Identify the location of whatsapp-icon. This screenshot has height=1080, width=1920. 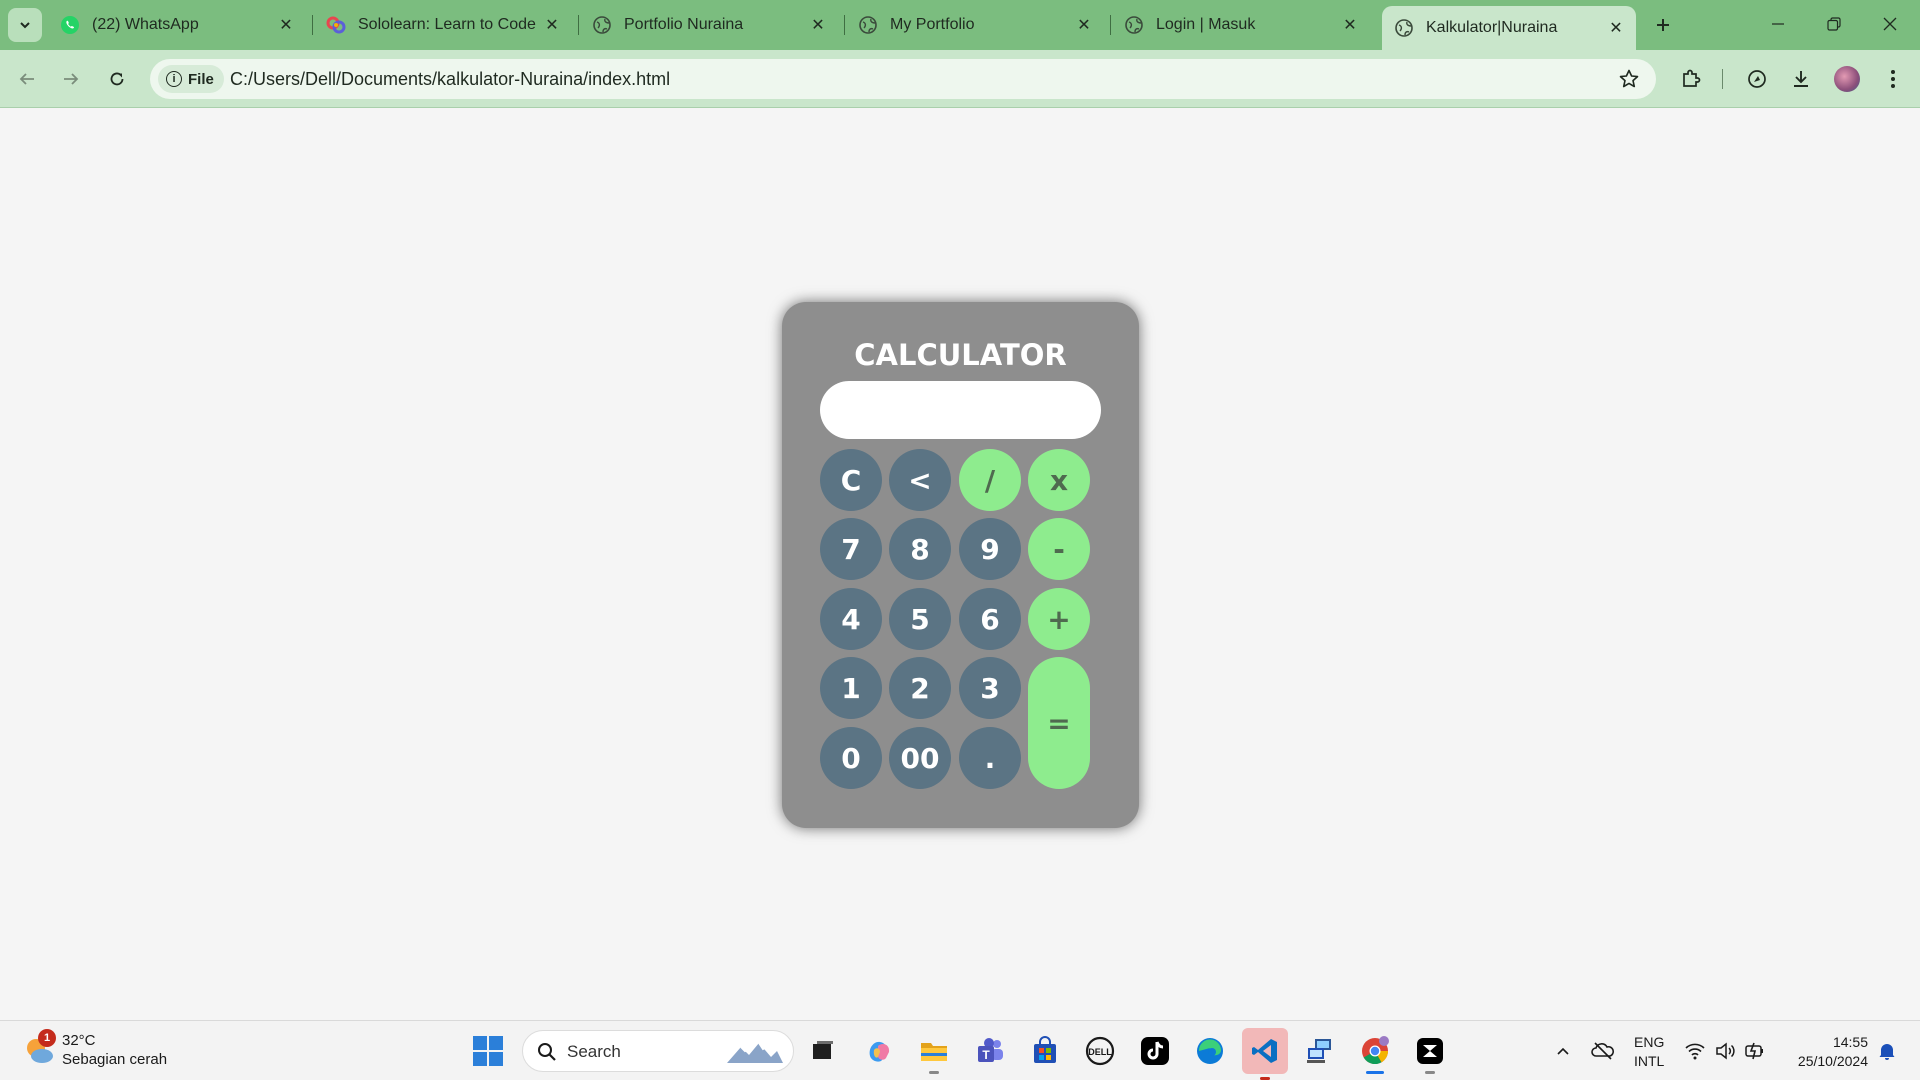
(70, 25).